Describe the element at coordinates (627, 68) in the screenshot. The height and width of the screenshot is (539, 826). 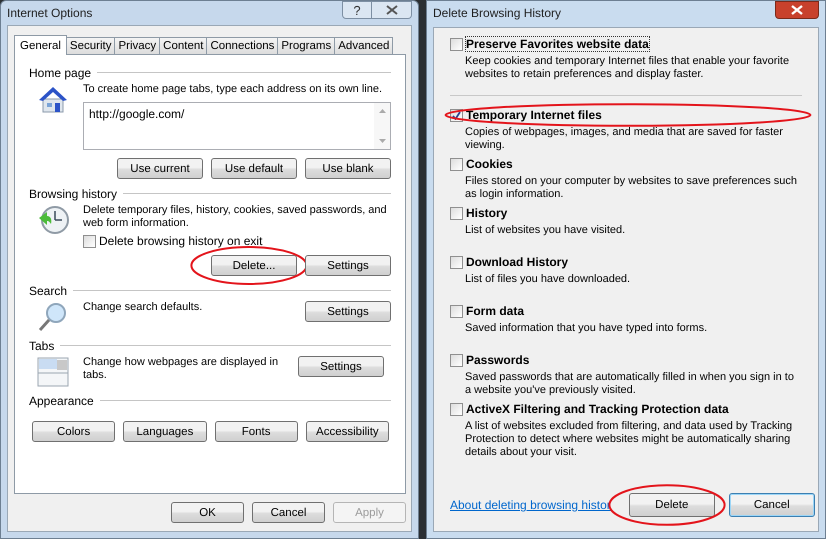
I see `option-description: Keep cookies and temporary Internet files that enable your favorite websites to retain preferences and display faster.` at that location.